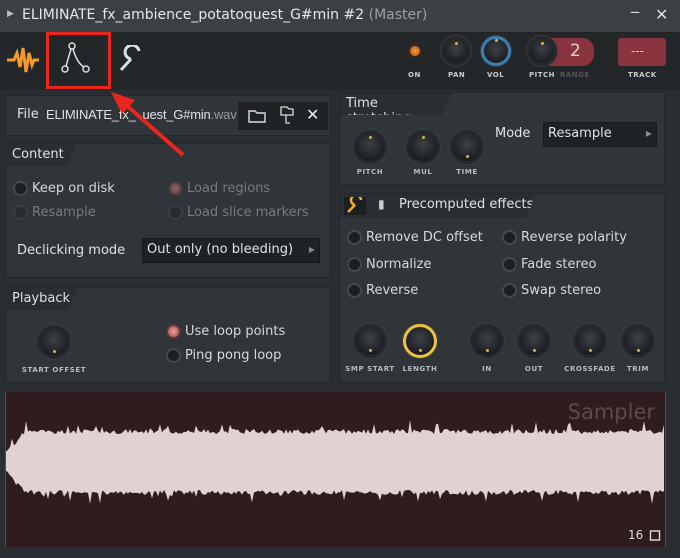 The width and height of the screenshot is (680, 558). I want to click on pan-label: PAN, so click(457, 75).